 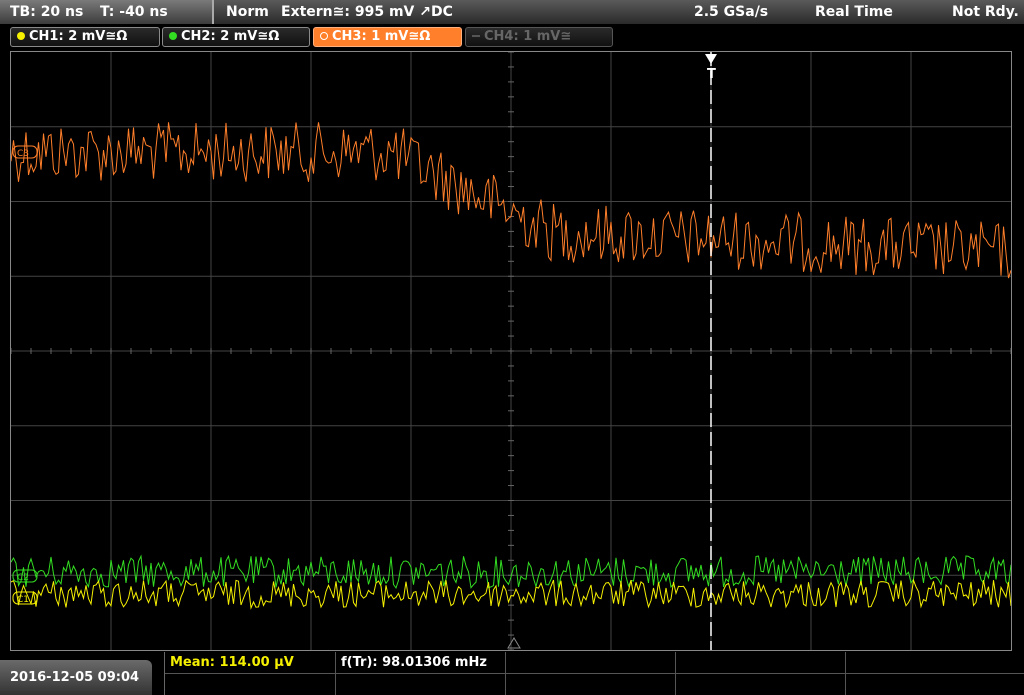 I want to click on trigger-mode-label: Norm, so click(x=247, y=12).